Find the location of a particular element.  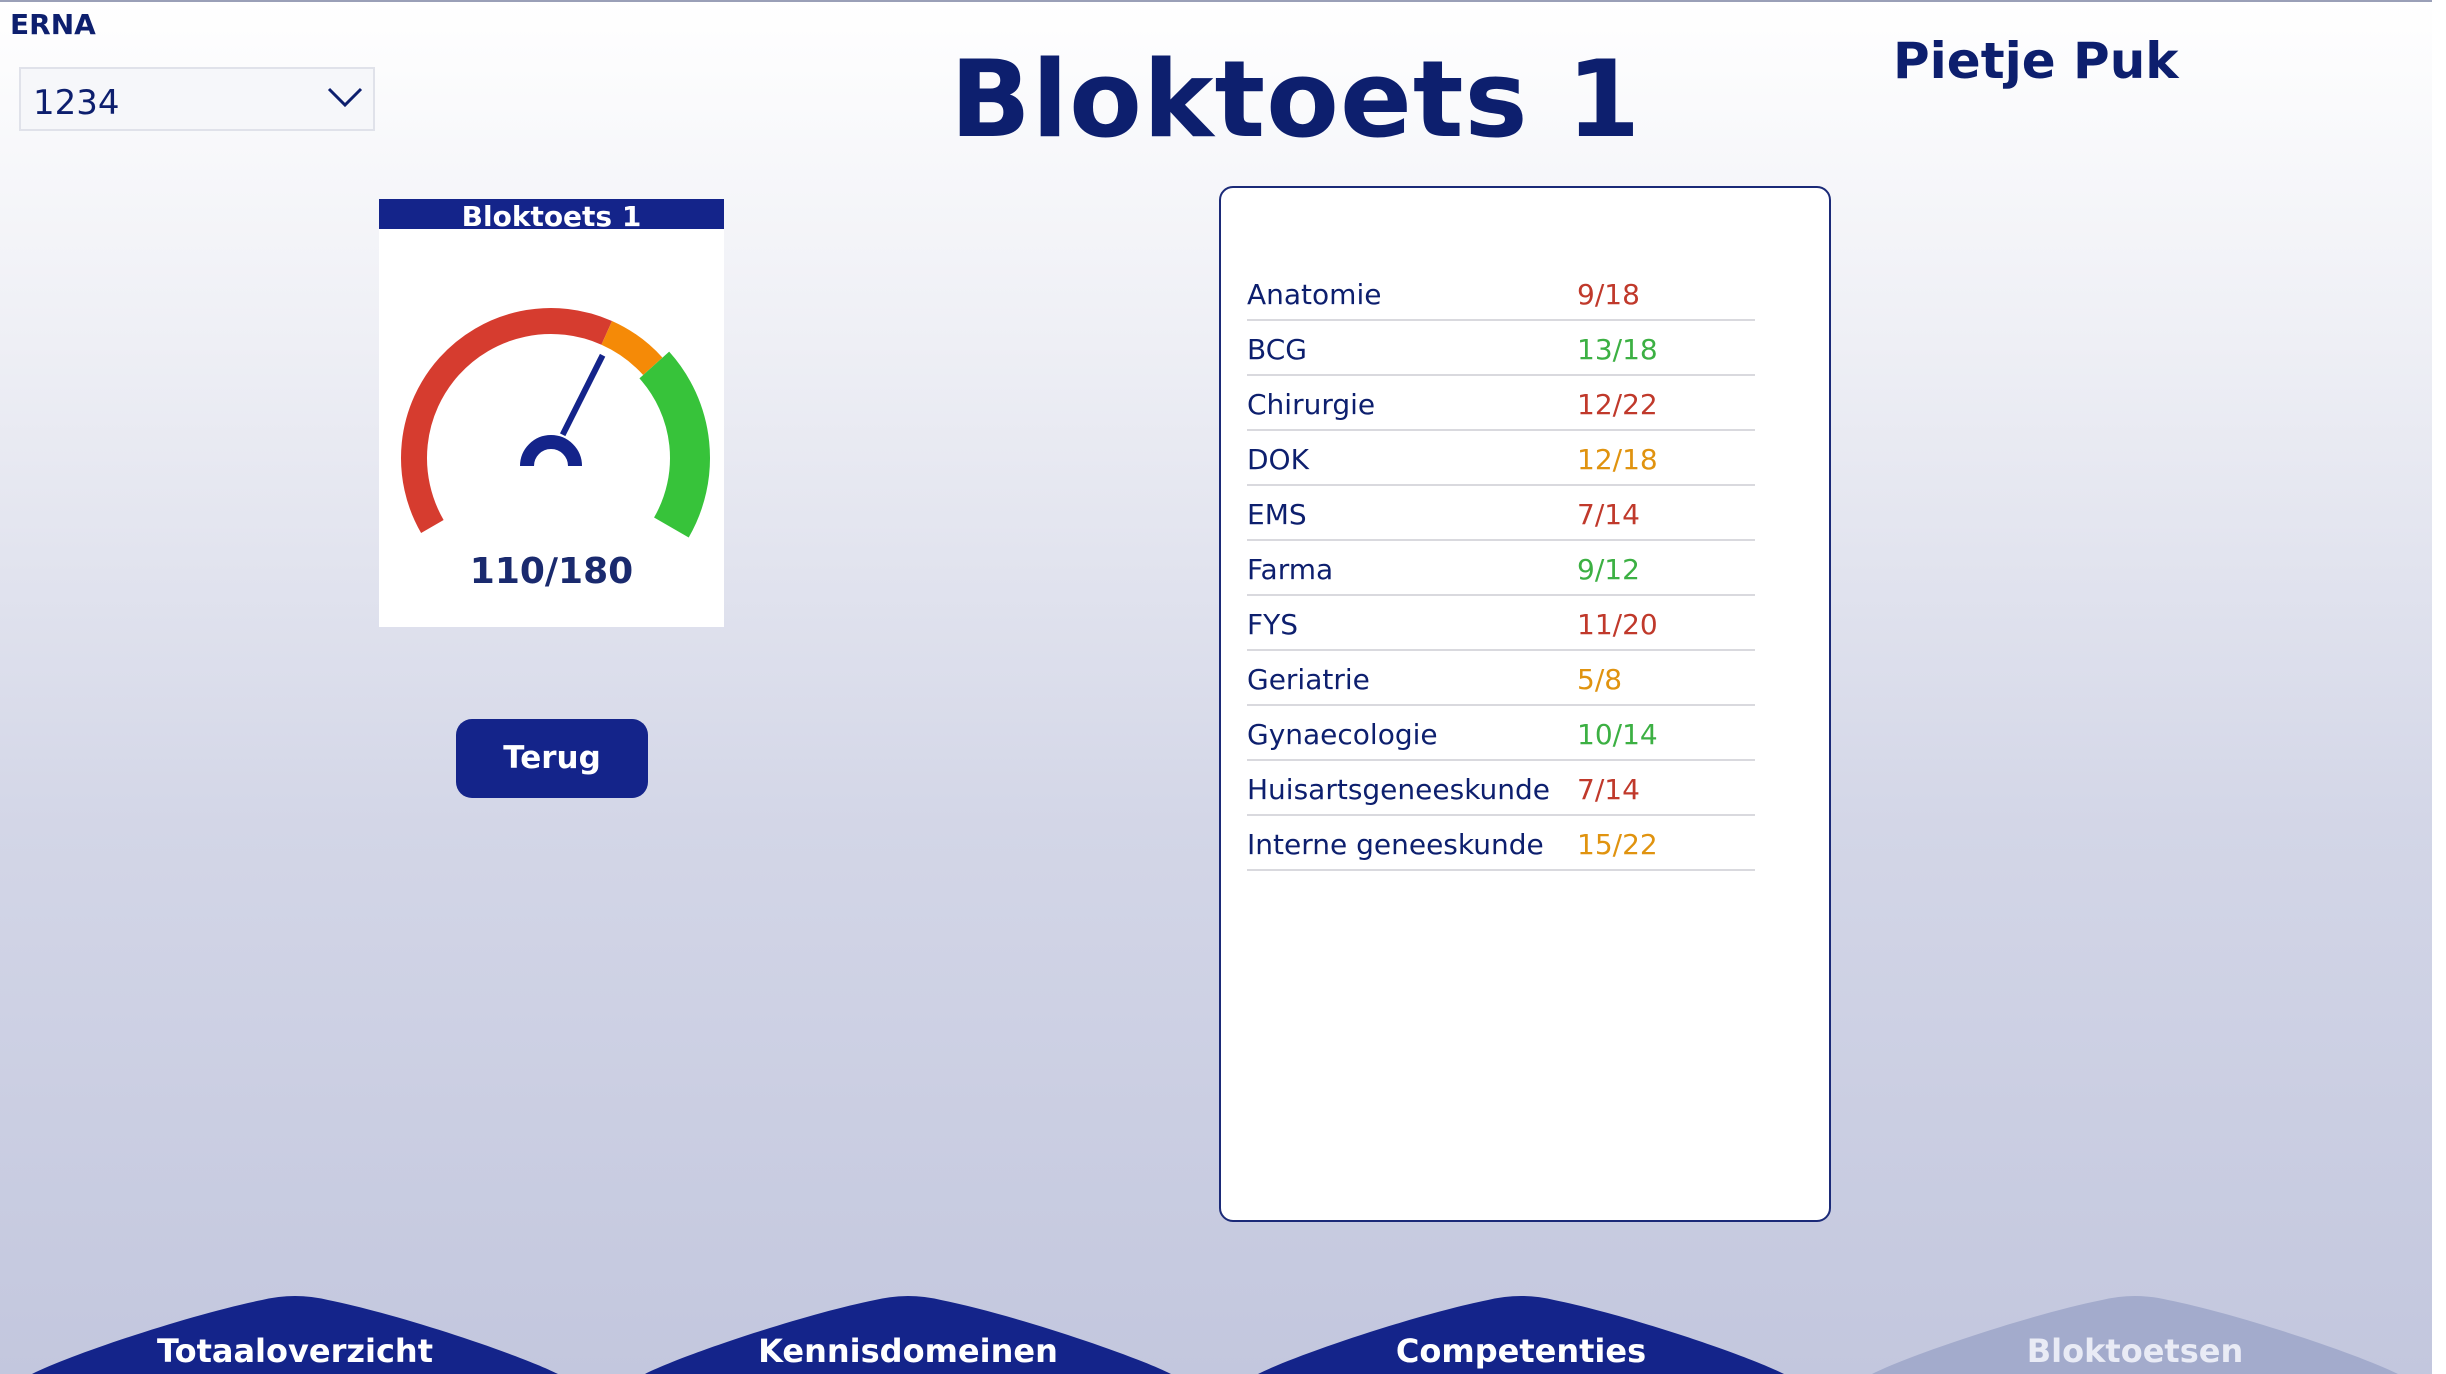

result-score: 11/20 is located at coordinates (1617, 624).